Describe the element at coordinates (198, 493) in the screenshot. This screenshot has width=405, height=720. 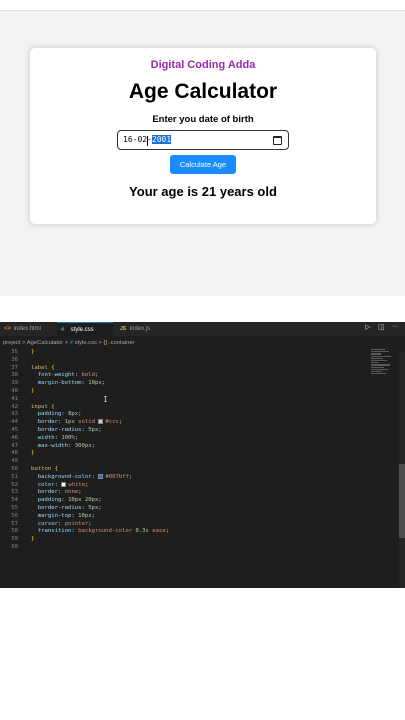
I see `code-line: border: none;` at that location.